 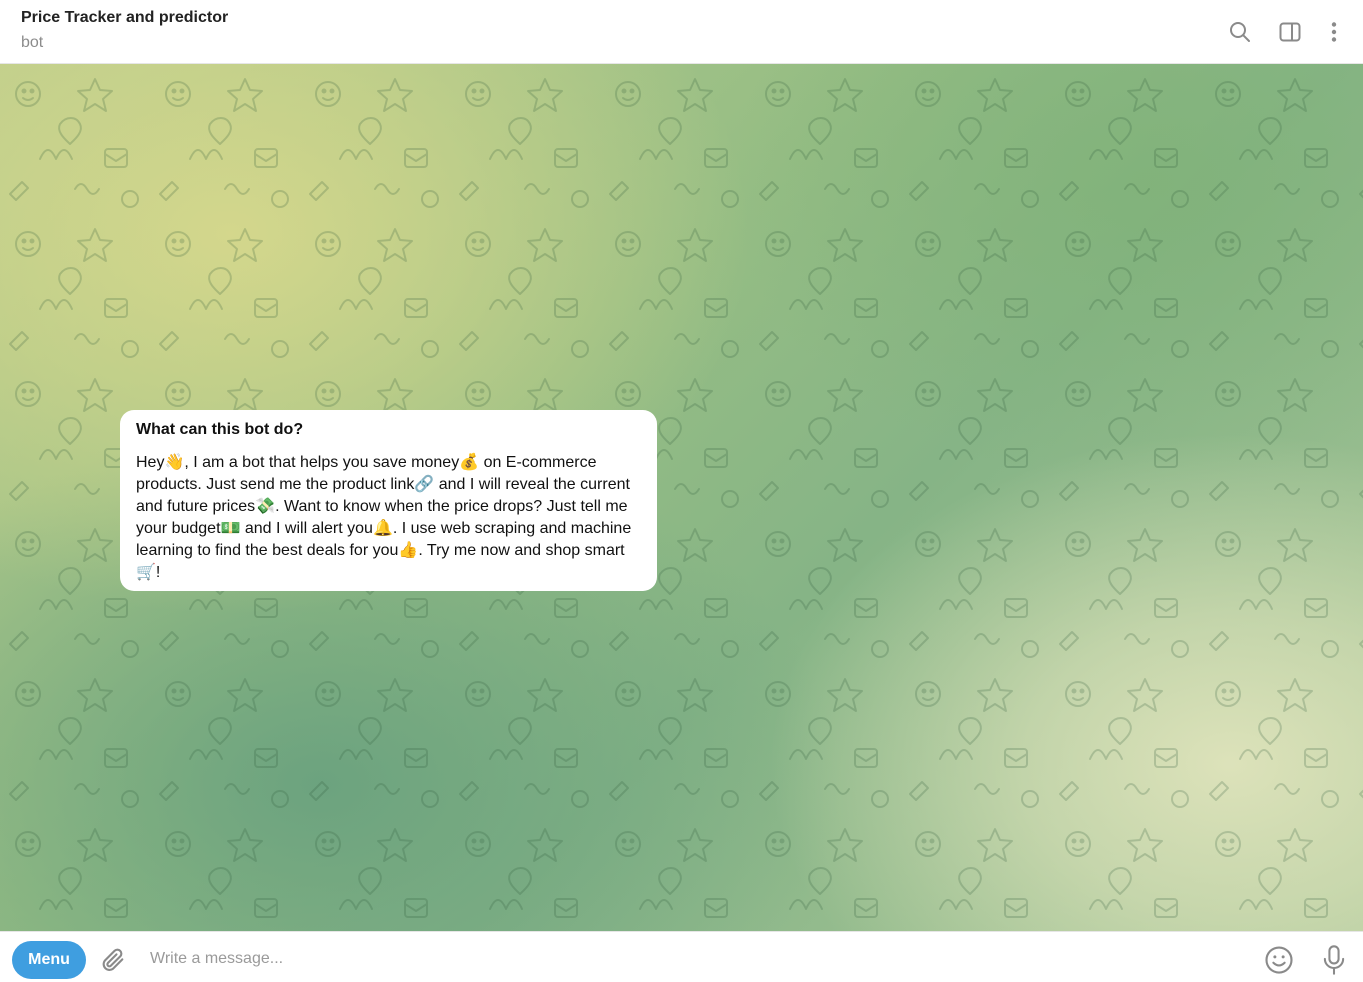 What do you see at coordinates (220, 429) in the screenshot?
I see `bot-info-title: What can this bot do?` at bounding box center [220, 429].